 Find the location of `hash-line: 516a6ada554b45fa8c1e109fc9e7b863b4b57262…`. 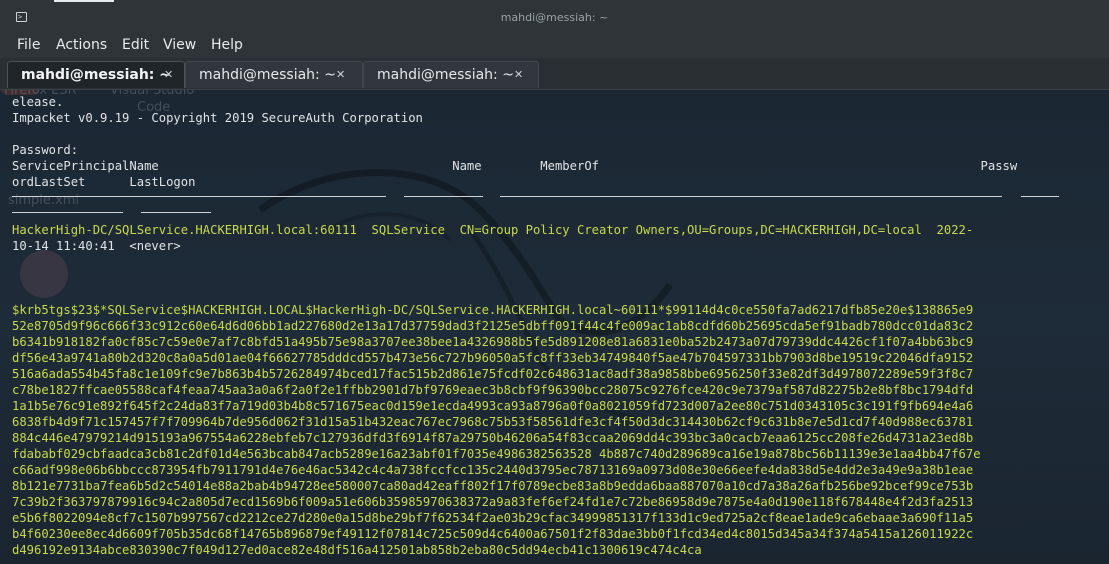

hash-line: 516a6ada554b45fa8c1e109fc9e7b863b4b57262… is located at coordinates (493, 374).